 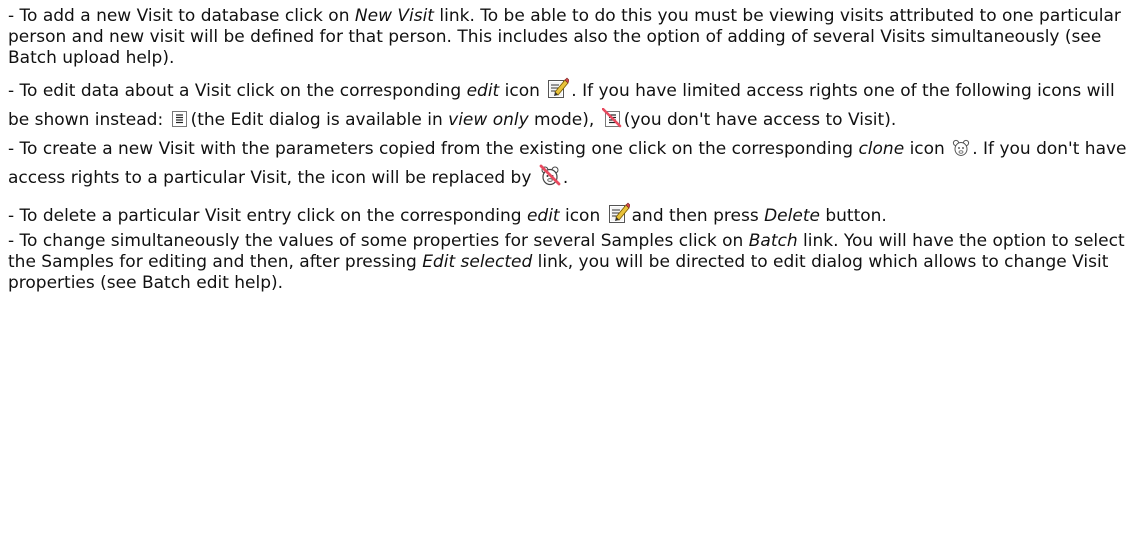 I want to click on clone-term: clone, so click(x=881, y=149).